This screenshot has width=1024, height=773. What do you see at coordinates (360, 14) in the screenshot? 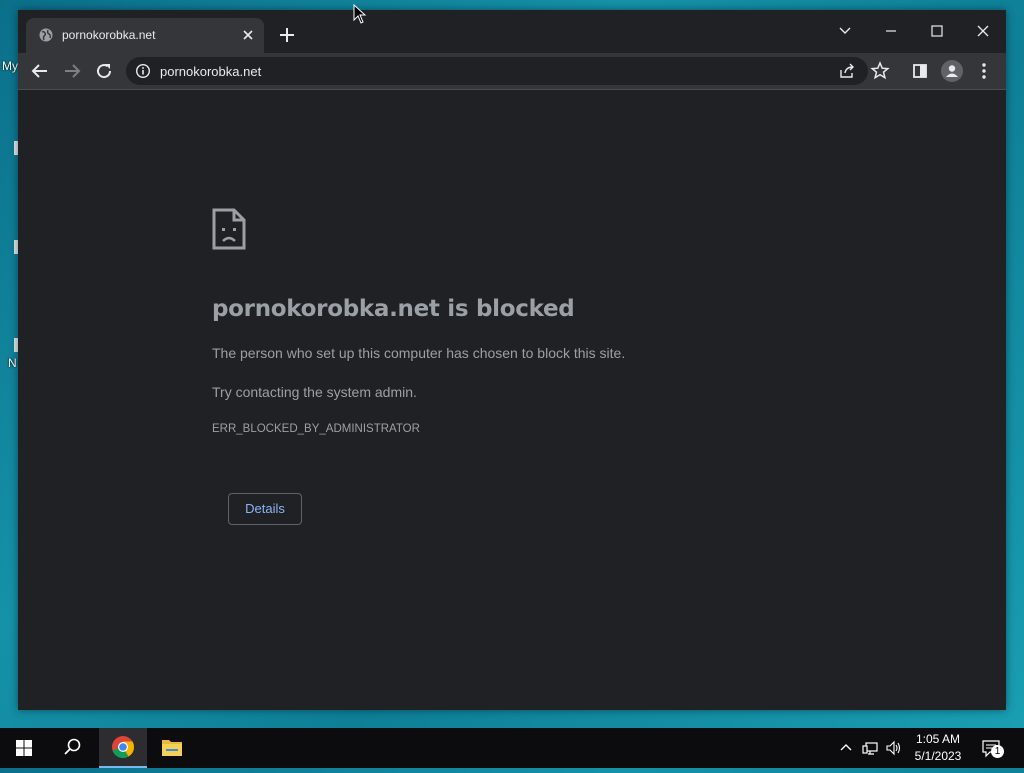
I see `mouse-cursor-icon` at bounding box center [360, 14].